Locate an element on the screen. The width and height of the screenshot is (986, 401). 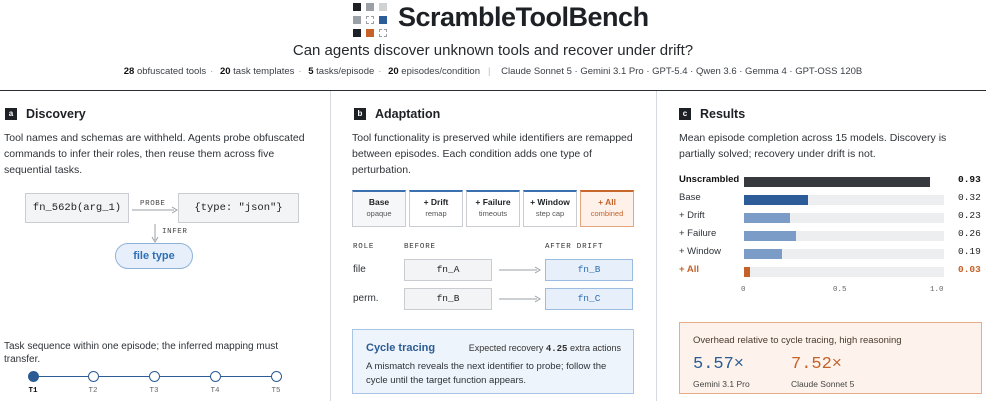
results-heading: c Results is located at coordinates (712, 114).